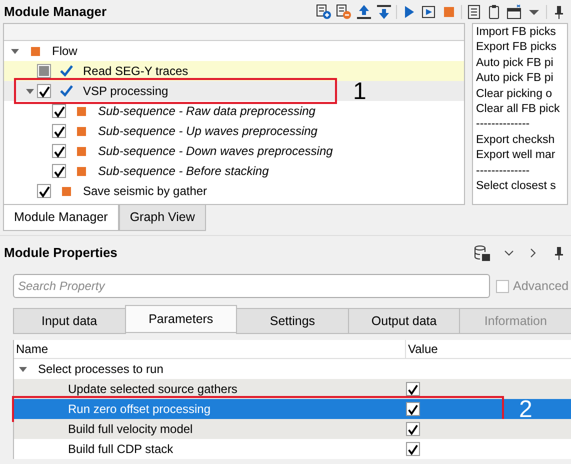 The image size is (571, 464). What do you see at coordinates (525, 410) in the screenshot?
I see `annotation-number: 2` at bounding box center [525, 410].